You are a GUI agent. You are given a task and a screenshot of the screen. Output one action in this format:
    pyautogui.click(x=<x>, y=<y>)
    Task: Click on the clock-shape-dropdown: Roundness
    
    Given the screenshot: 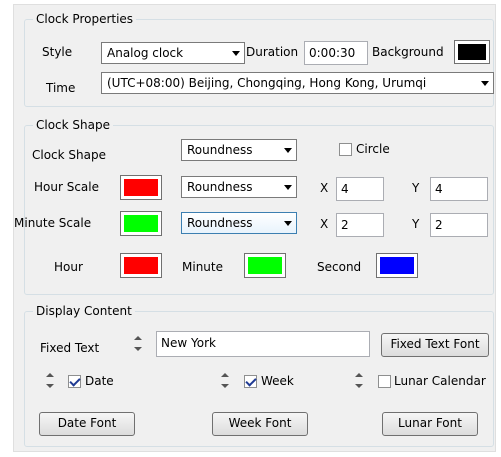 What is the action you would take?
    pyautogui.click(x=239, y=150)
    